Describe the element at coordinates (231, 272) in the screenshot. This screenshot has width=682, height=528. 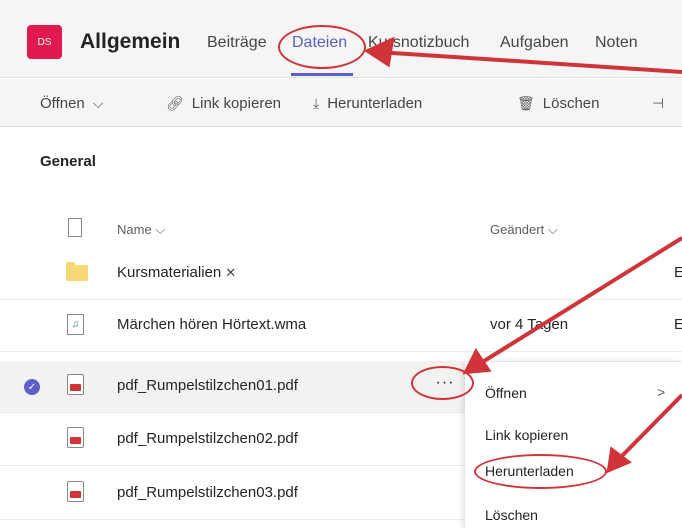
I see `pin-icon: ✕` at that location.